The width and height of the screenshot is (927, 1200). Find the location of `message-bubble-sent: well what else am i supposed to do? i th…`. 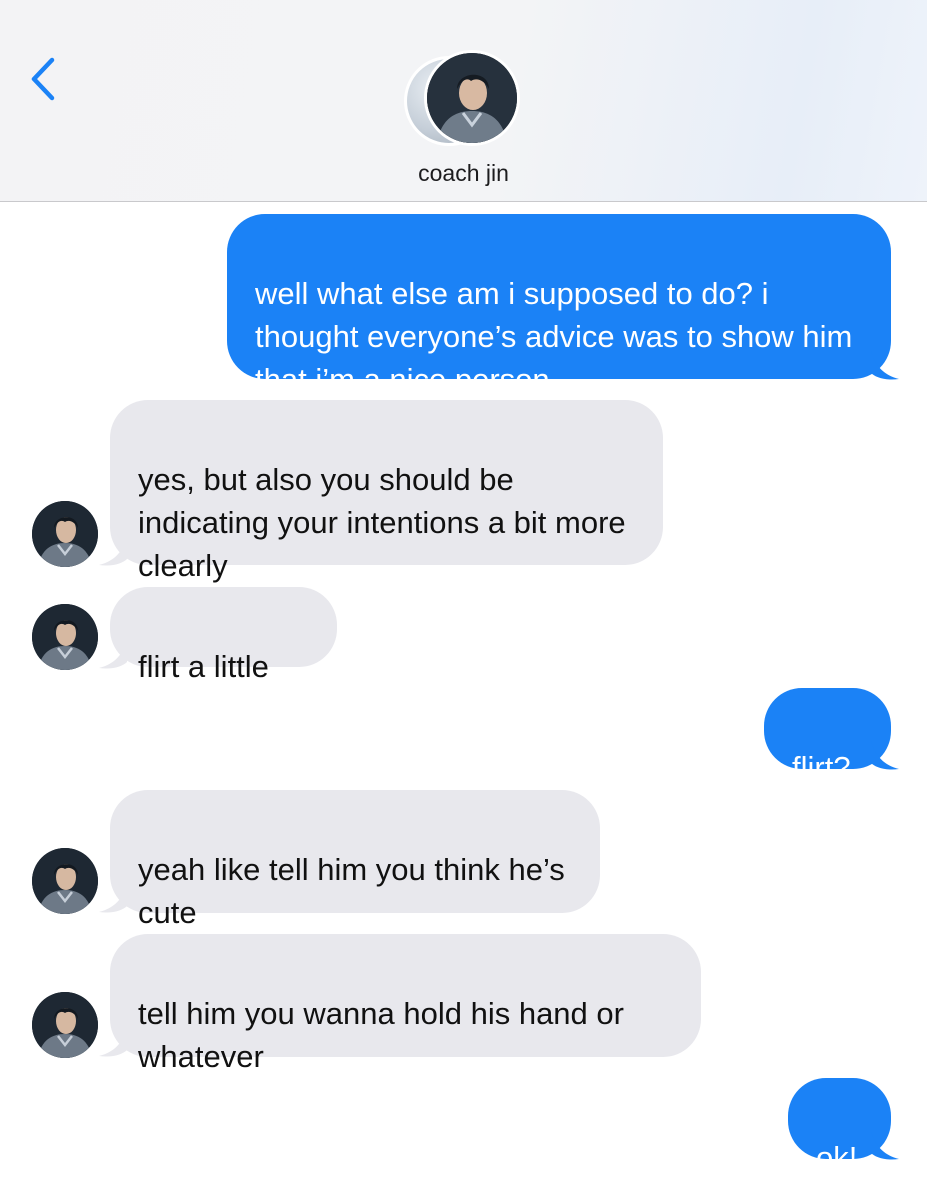

message-bubble-sent: well what else am i supposed to do? i th… is located at coordinates (559, 305).